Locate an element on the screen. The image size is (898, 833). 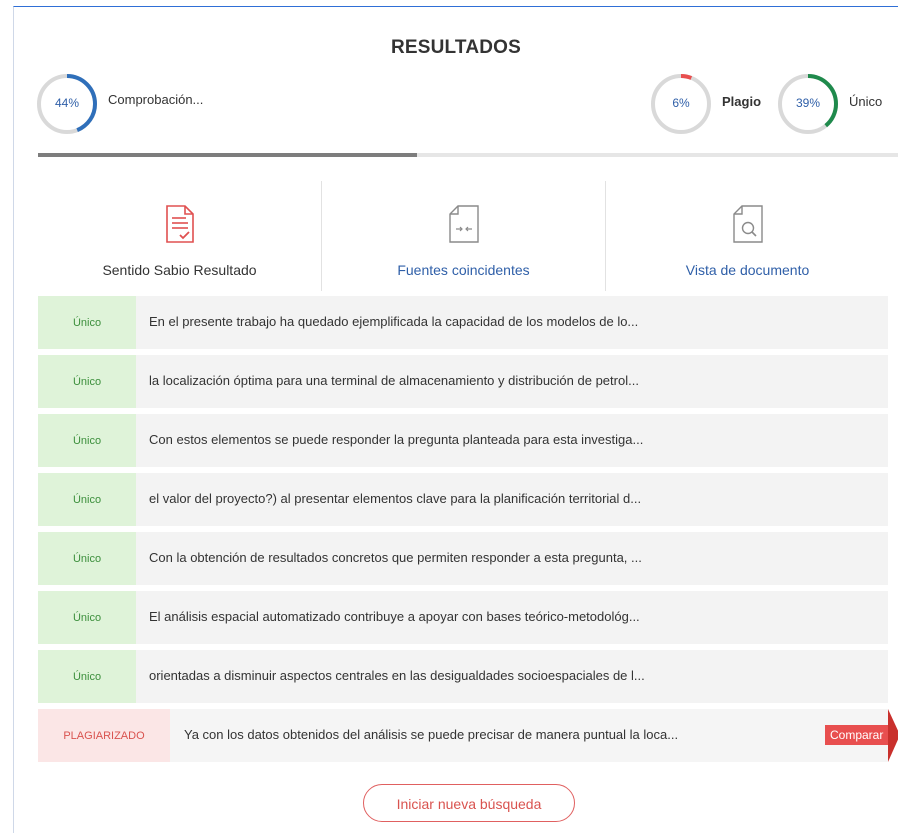
plagio-label: Plagio is located at coordinates (742, 101).